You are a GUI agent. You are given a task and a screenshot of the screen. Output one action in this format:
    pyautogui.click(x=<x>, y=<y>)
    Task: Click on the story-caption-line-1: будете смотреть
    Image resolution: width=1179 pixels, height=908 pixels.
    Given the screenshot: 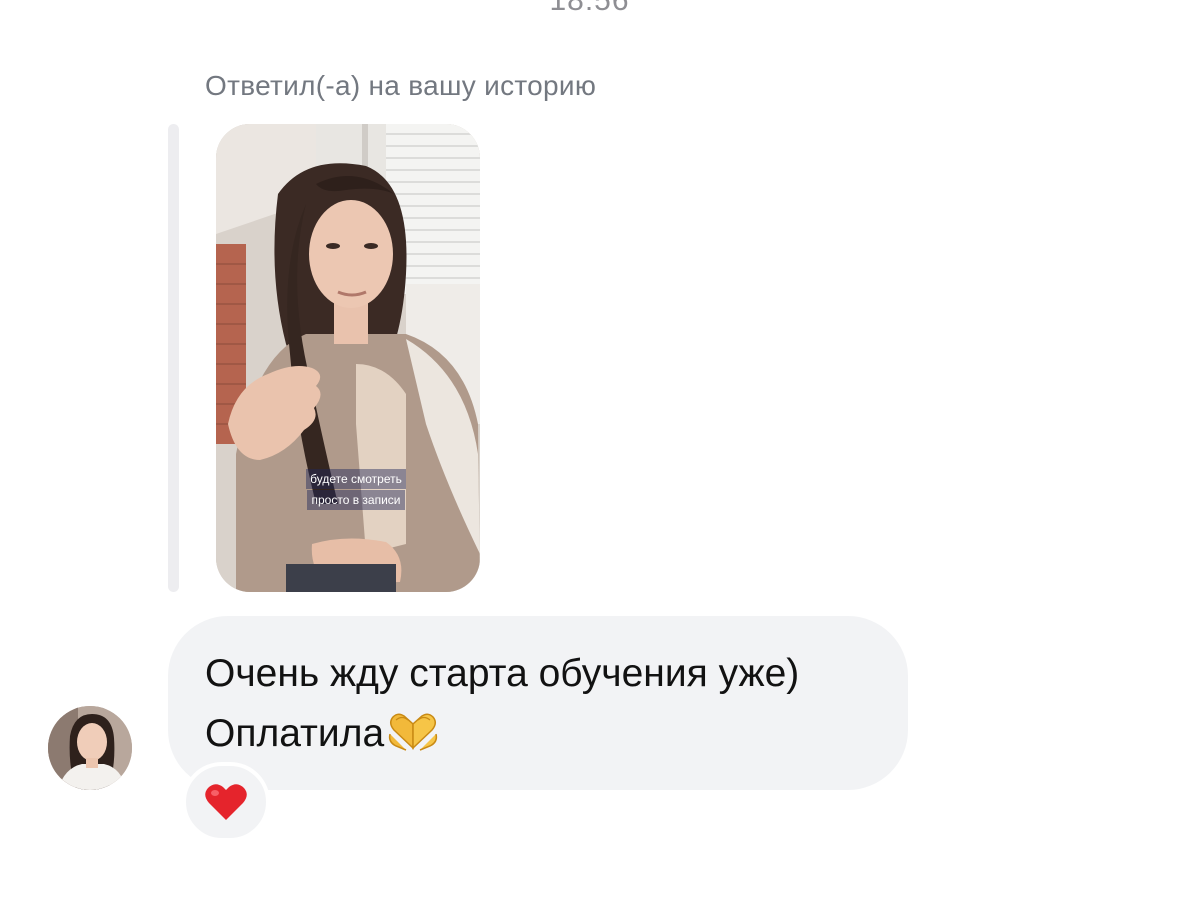 What is the action you would take?
    pyautogui.click(x=356, y=479)
    